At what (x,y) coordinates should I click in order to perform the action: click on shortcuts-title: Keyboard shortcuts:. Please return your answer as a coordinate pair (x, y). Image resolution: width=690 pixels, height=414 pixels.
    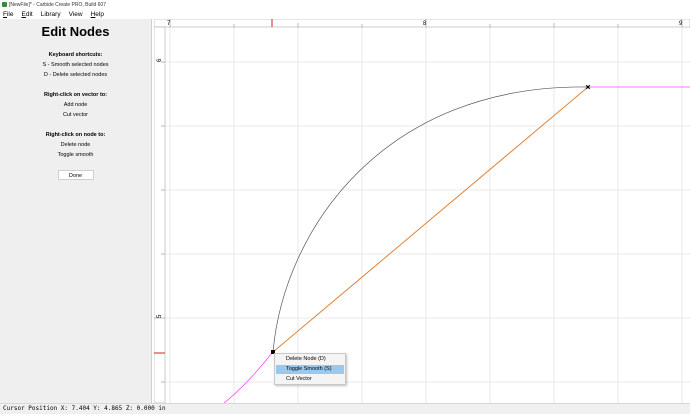
    Looking at the image, I should click on (75, 55).